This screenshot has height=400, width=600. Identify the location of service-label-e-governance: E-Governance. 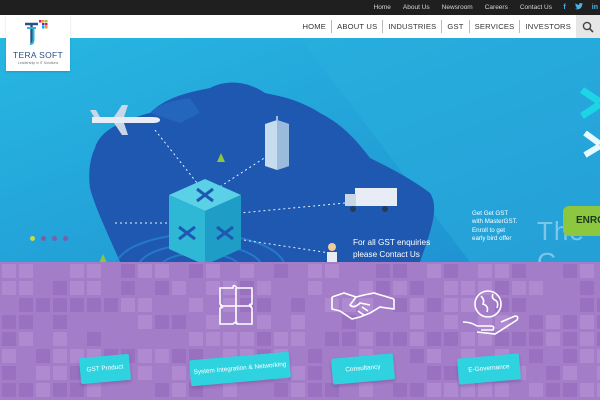
(489, 369).